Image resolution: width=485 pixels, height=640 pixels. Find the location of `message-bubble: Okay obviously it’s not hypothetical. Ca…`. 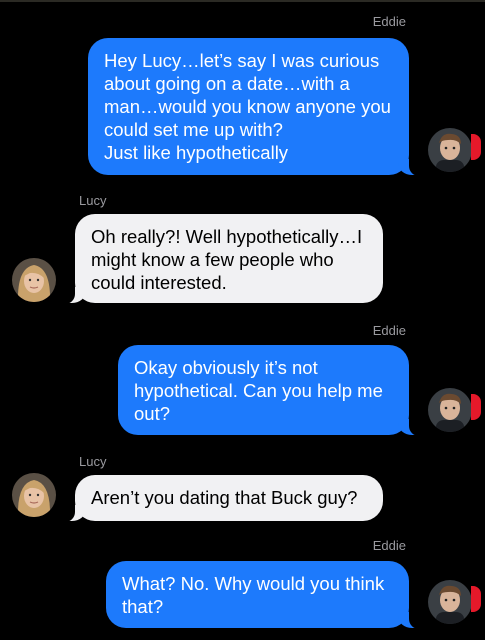

message-bubble: Okay obviously it’s not hypothetical. Ca… is located at coordinates (270, 390).